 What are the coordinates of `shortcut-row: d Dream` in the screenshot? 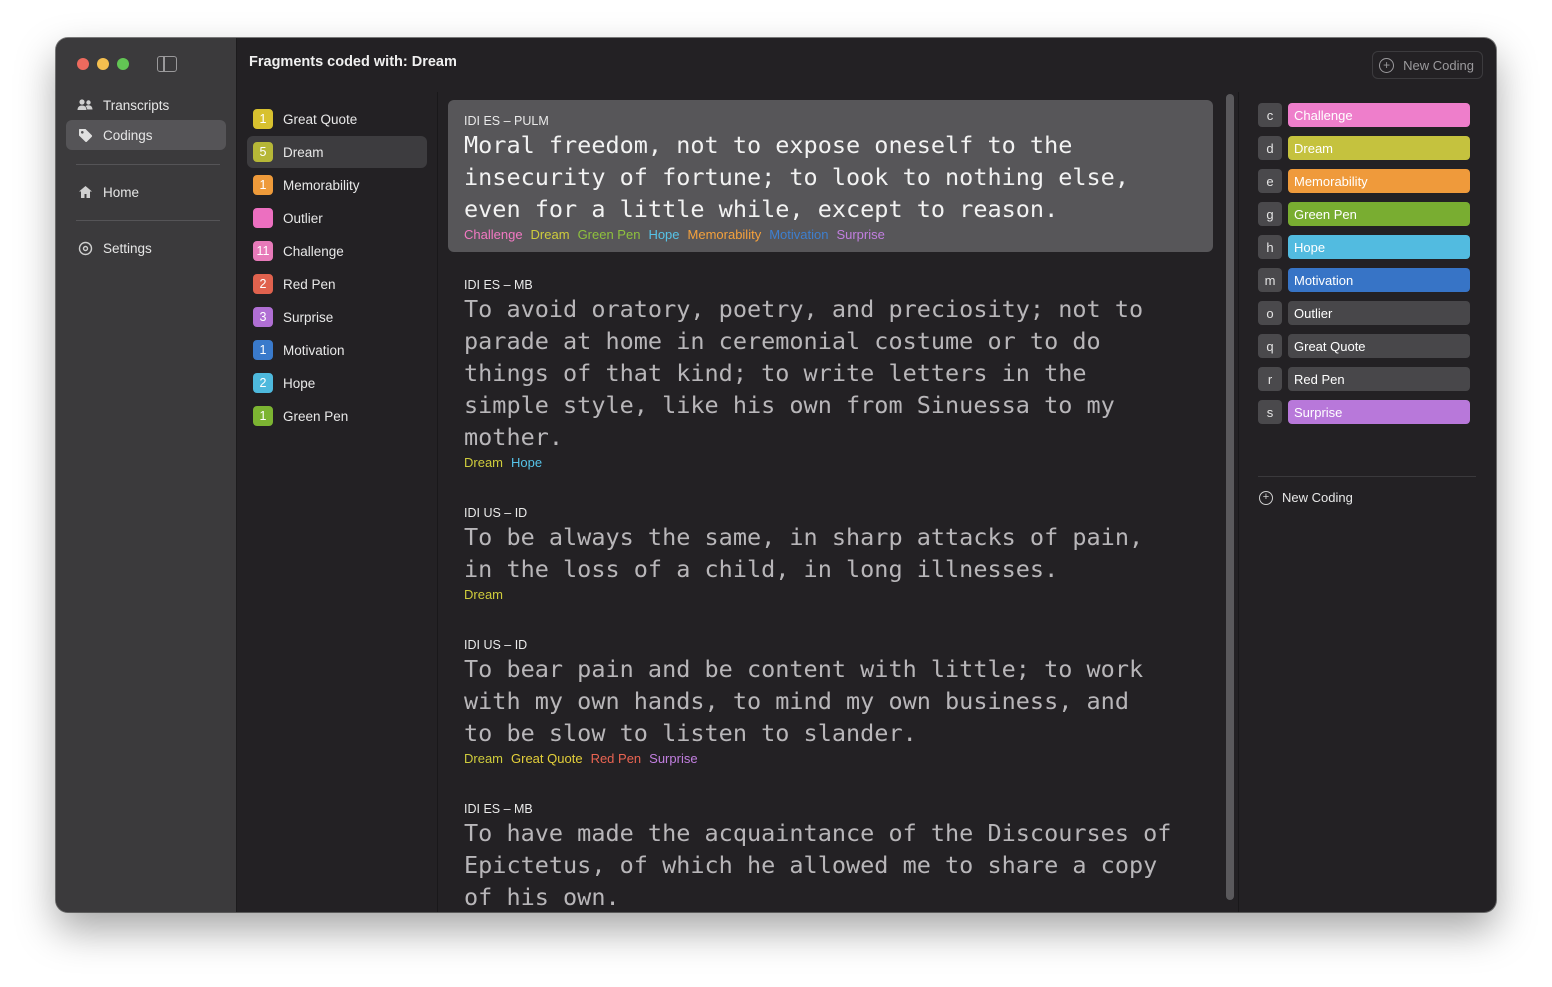 It's located at (1364, 148).